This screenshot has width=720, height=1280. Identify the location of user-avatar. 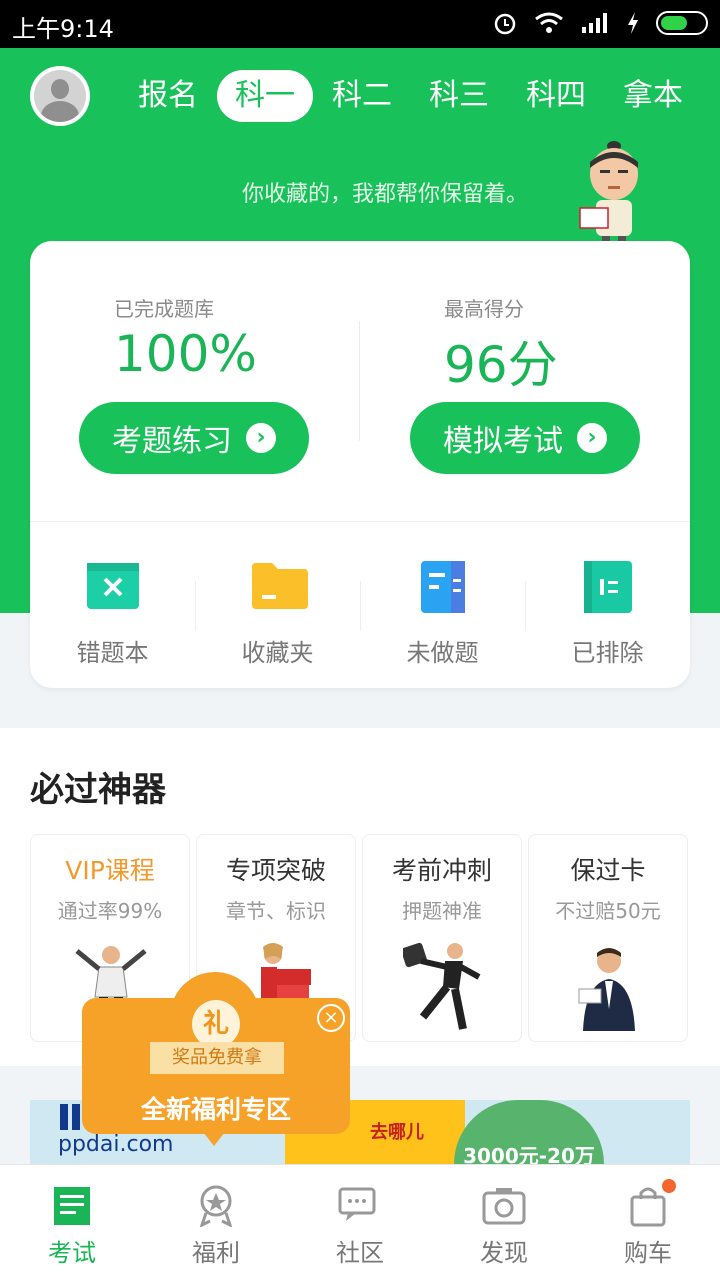
(60, 96).